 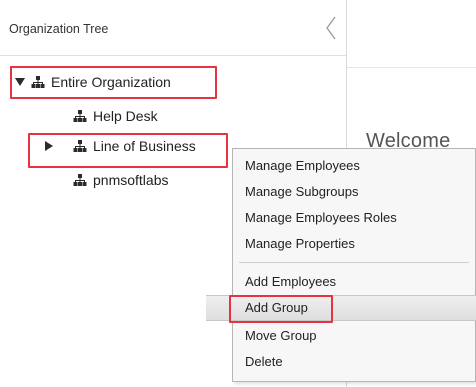 What do you see at coordinates (354, 166) in the screenshot?
I see `menu-item-manage-employees: Manage Employees` at bounding box center [354, 166].